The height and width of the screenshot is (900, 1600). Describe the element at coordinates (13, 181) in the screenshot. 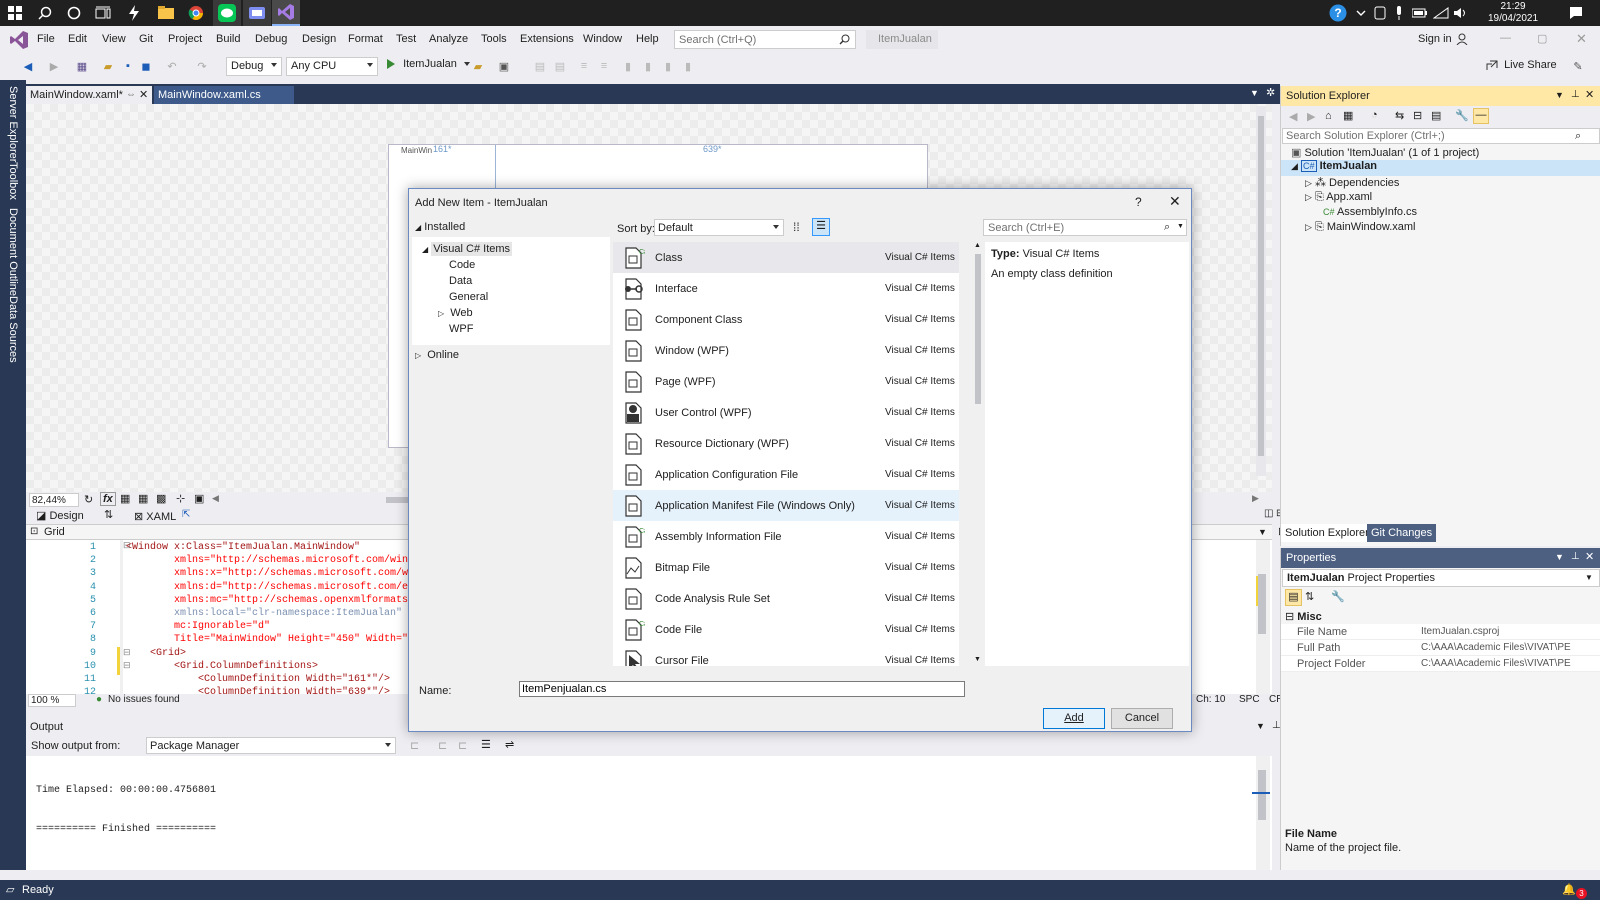

I see `toolbox-tab: Toolbox` at that location.